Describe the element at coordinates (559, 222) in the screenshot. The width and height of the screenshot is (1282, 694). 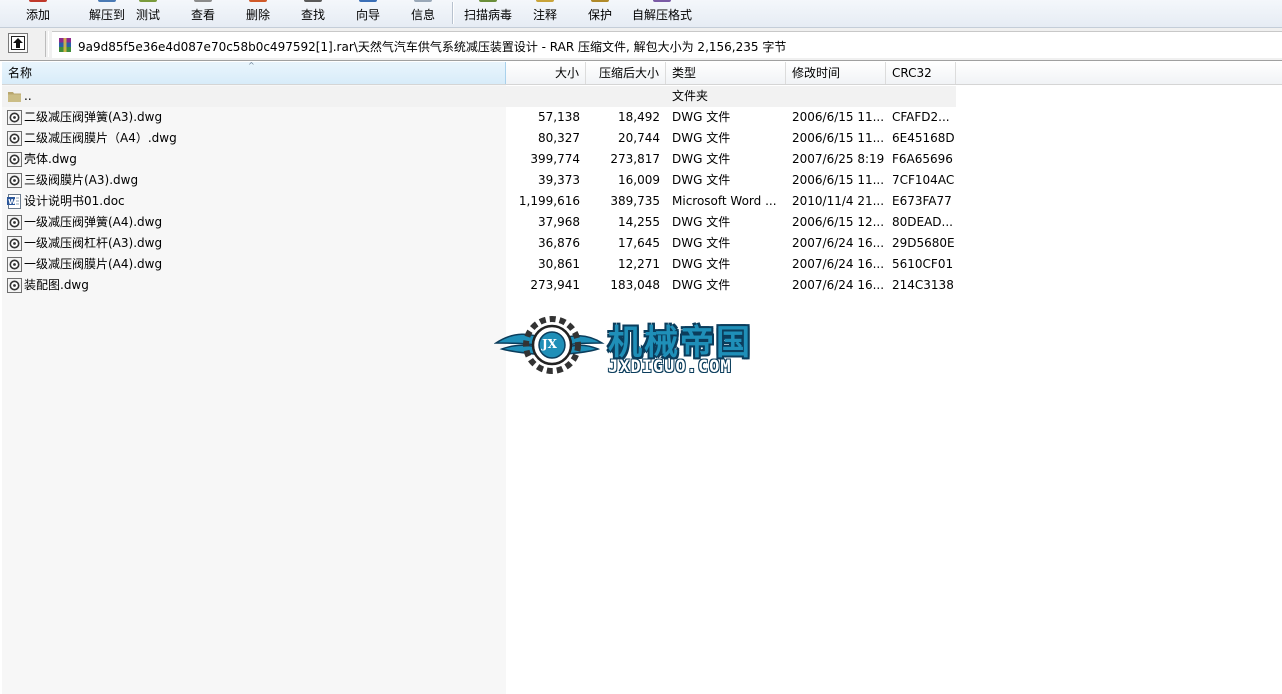
I see `file-size: 37,968` at that location.